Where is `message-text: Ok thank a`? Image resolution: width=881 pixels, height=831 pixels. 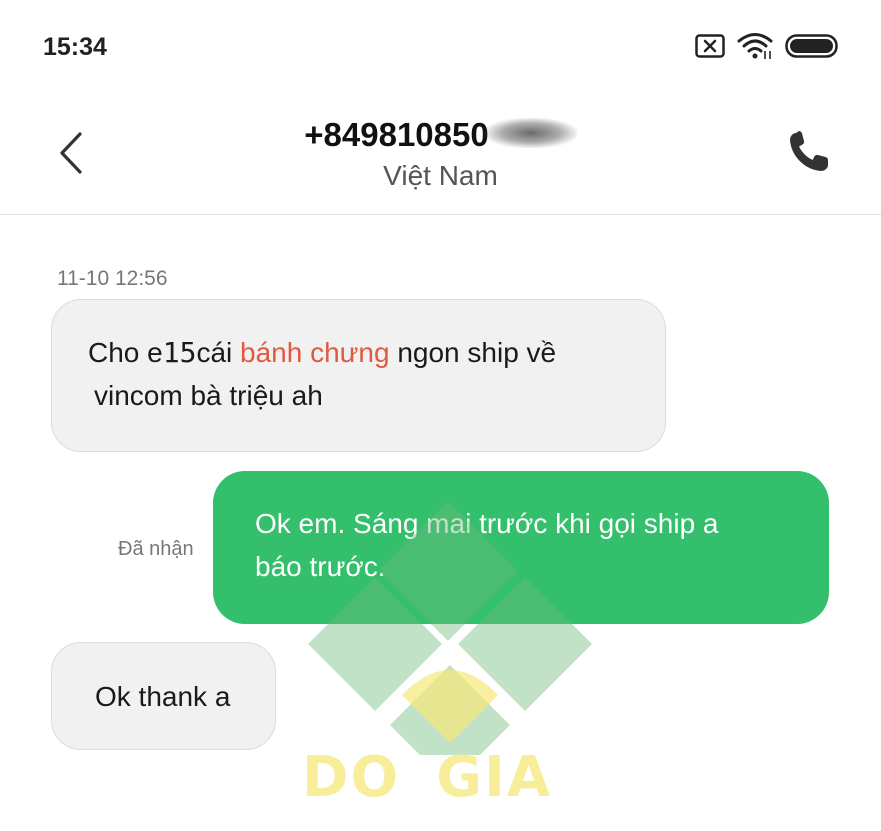
message-text: Ok thank a is located at coordinates (163, 696).